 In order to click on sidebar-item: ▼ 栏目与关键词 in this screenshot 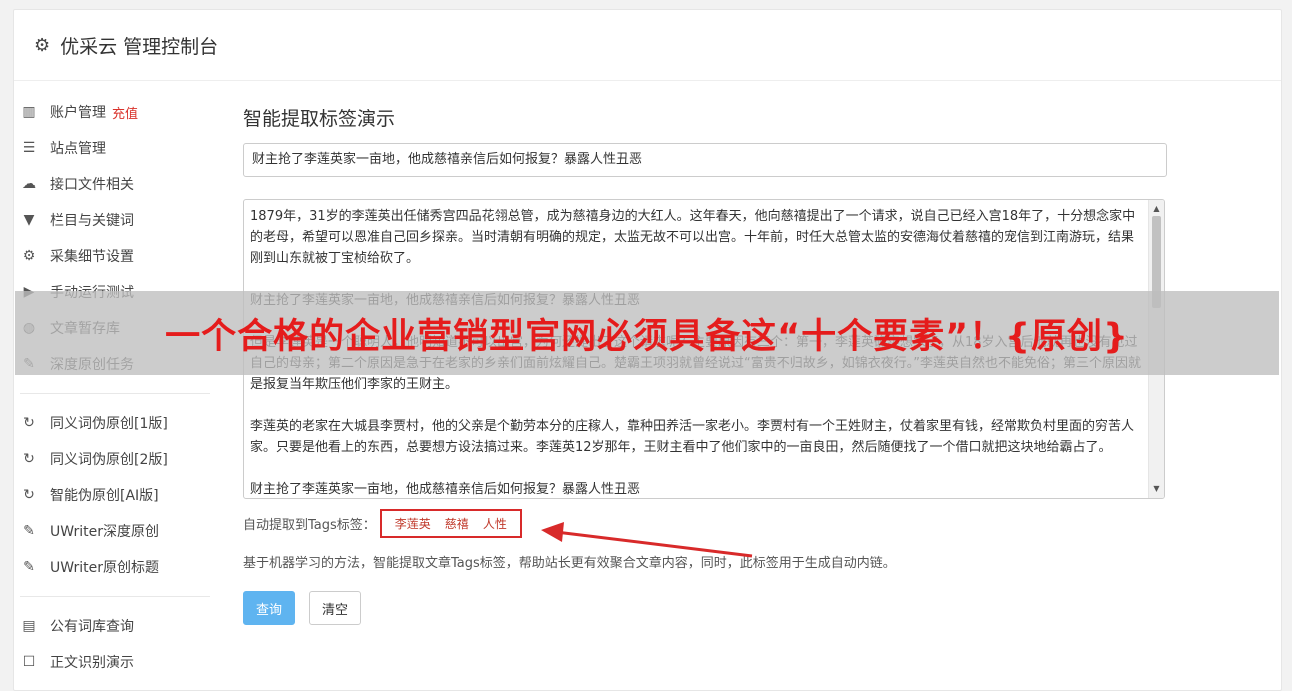, I will do `click(115, 220)`.